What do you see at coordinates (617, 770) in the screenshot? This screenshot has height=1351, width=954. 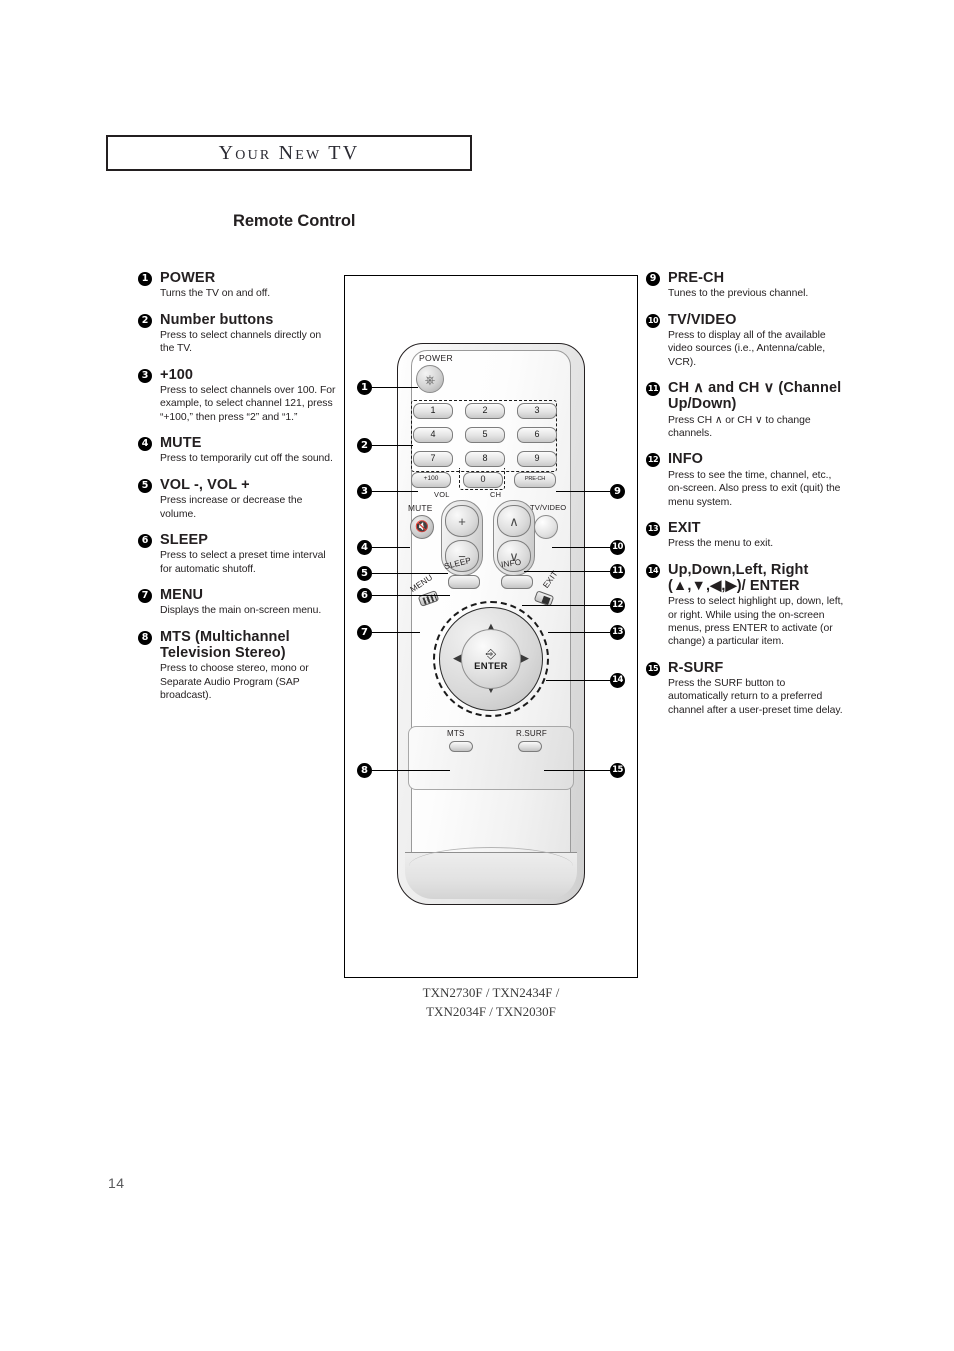 I see `figure-callout-15: 15` at bounding box center [617, 770].